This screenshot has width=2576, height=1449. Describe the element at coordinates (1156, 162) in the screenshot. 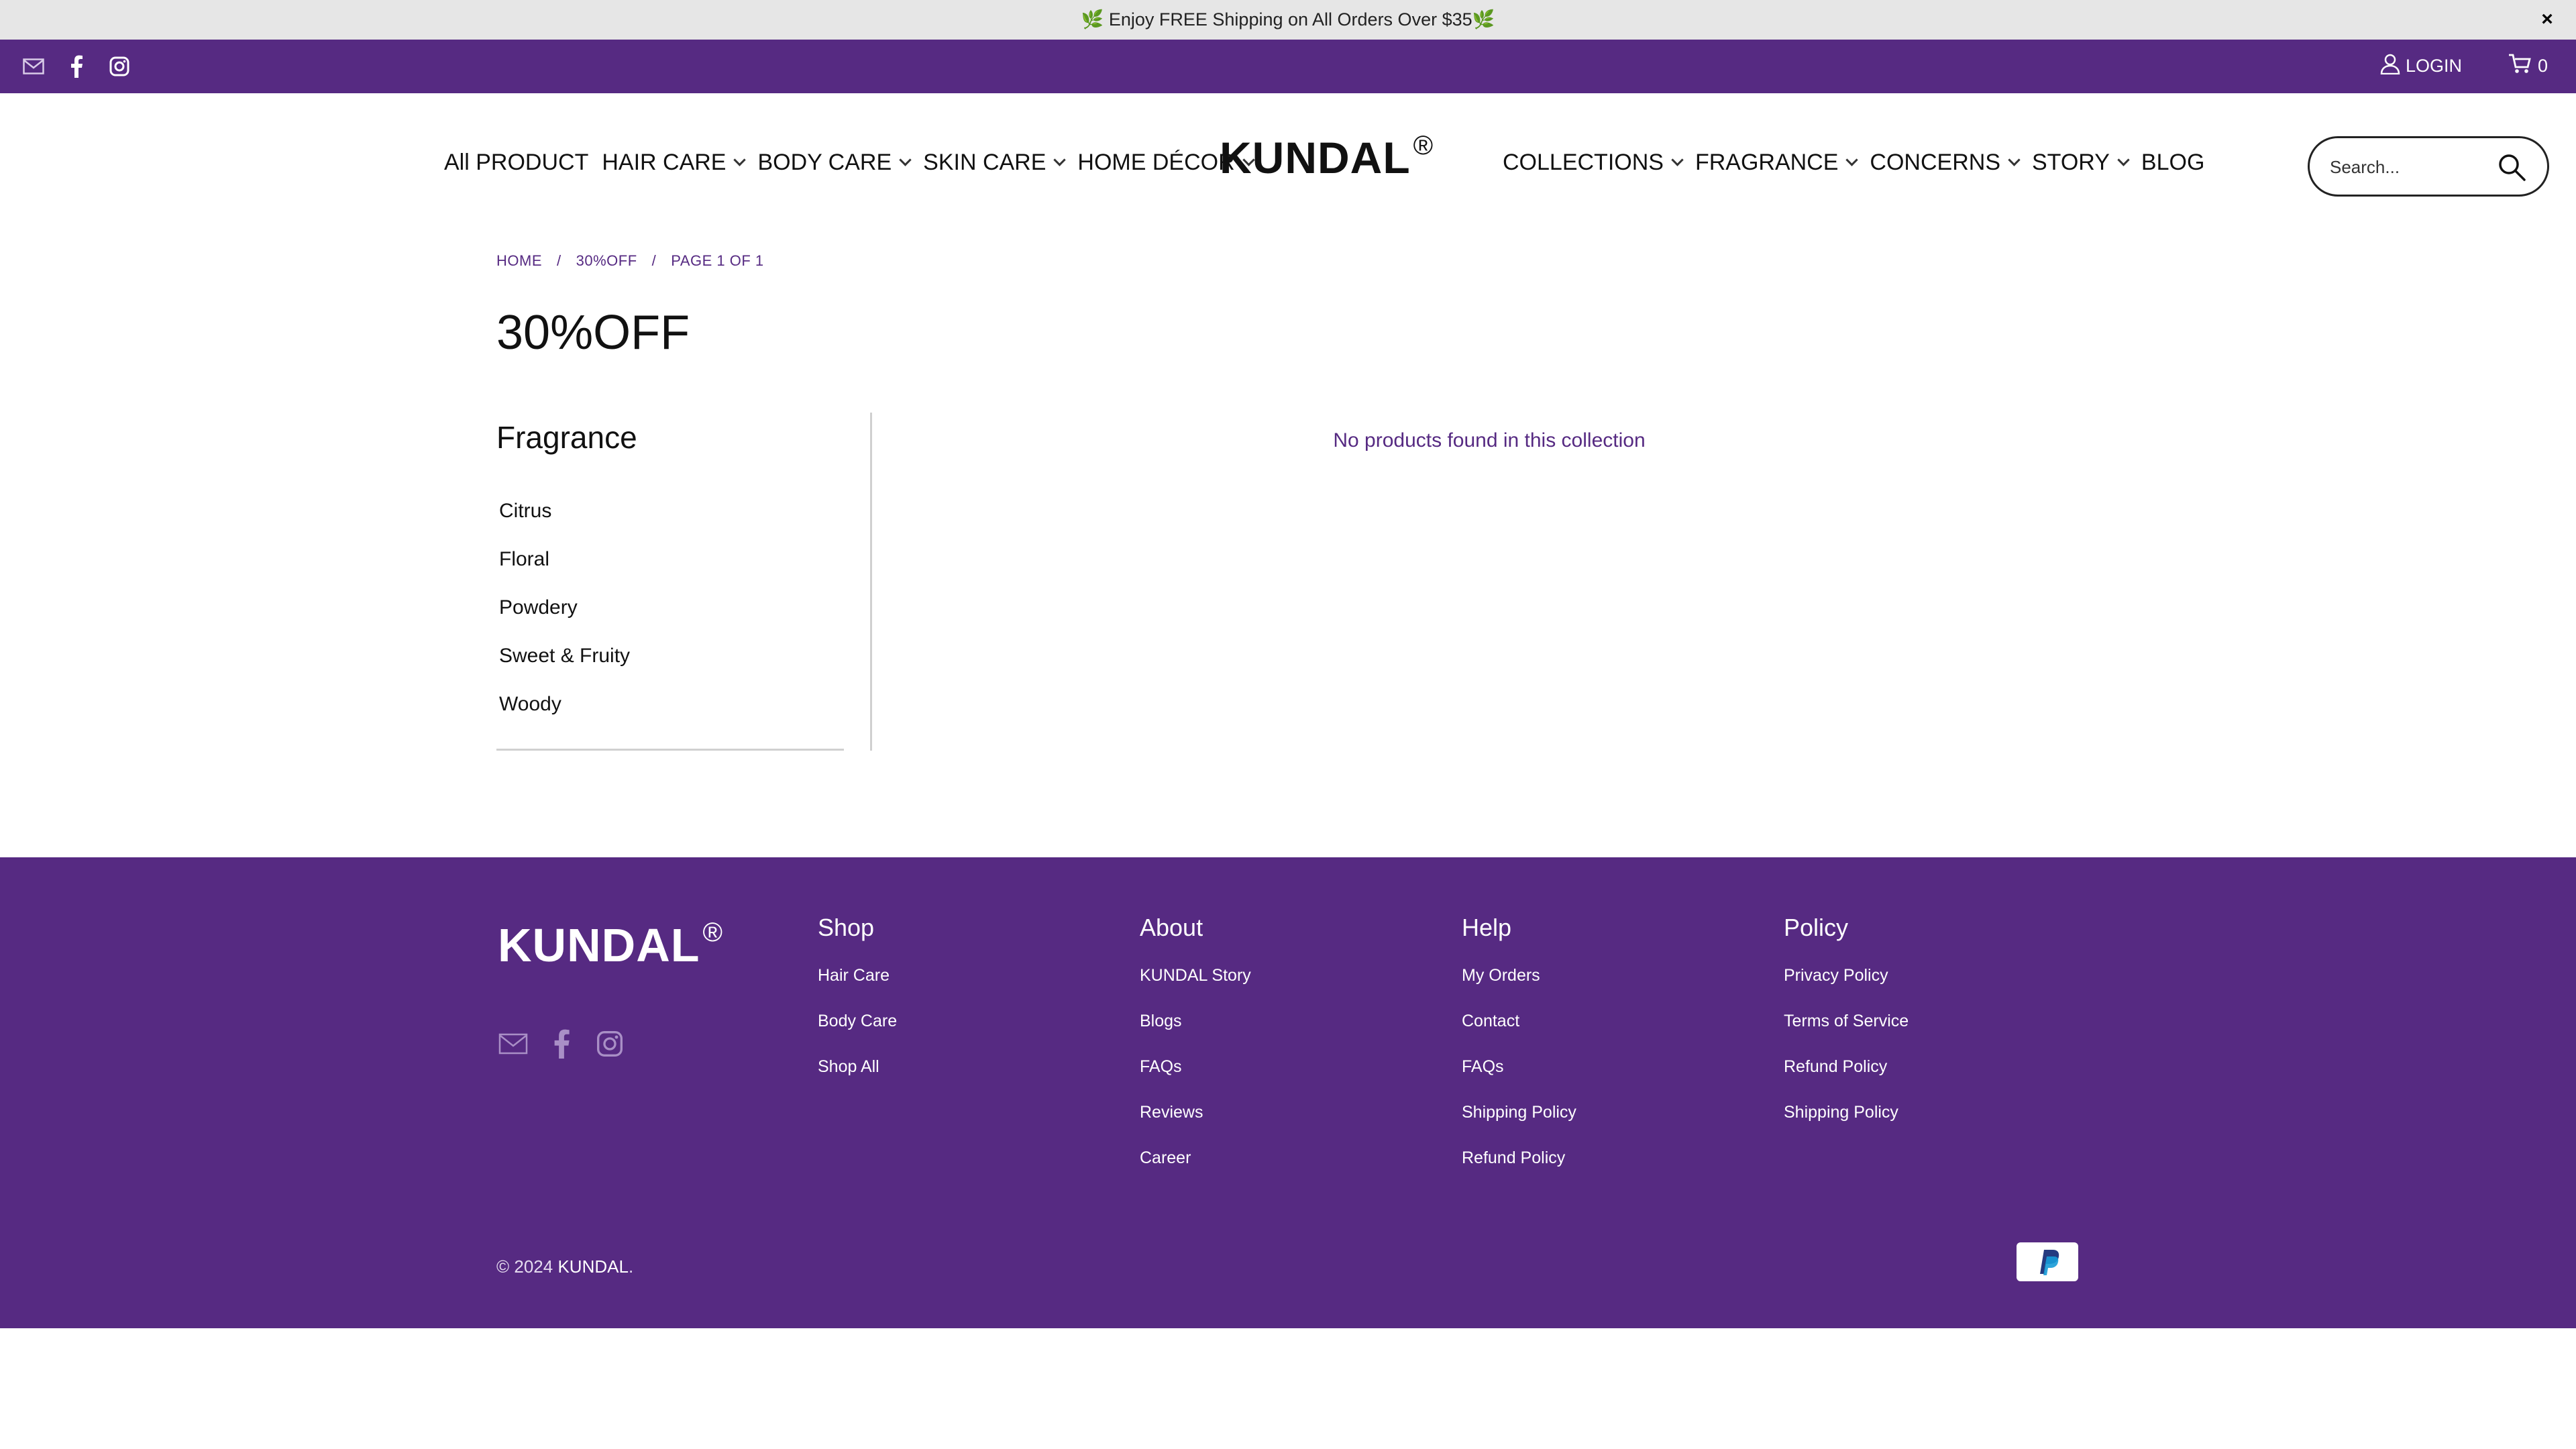

I see `nav-label: HOME DÉCOR` at that location.